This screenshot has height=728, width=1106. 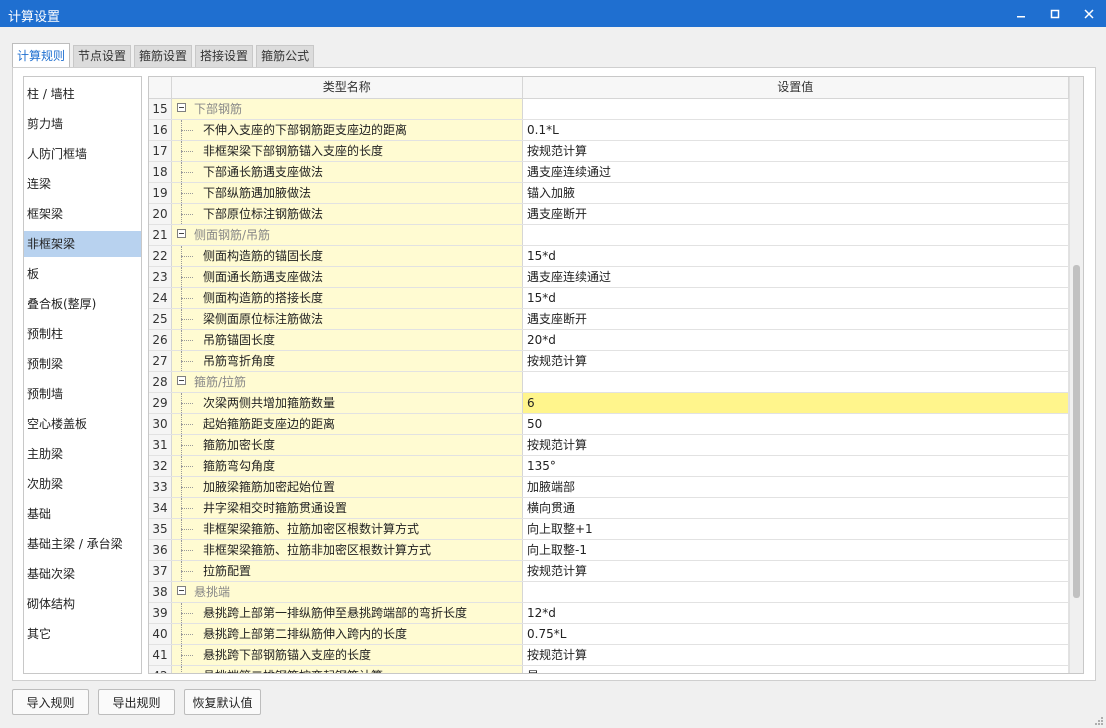 I want to click on table-row: 41 悬挑跨下部钢筋锚入支座的长度 按规范计算, so click(x=609, y=655).